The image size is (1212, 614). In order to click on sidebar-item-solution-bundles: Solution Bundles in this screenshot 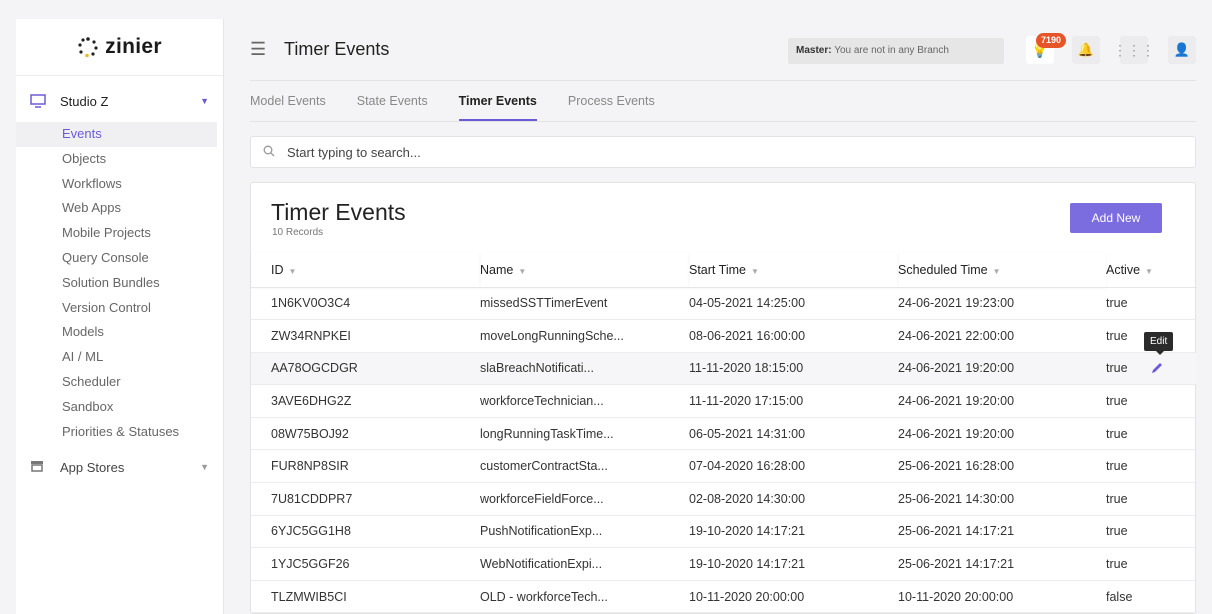, I will do `click(116, 283)`.